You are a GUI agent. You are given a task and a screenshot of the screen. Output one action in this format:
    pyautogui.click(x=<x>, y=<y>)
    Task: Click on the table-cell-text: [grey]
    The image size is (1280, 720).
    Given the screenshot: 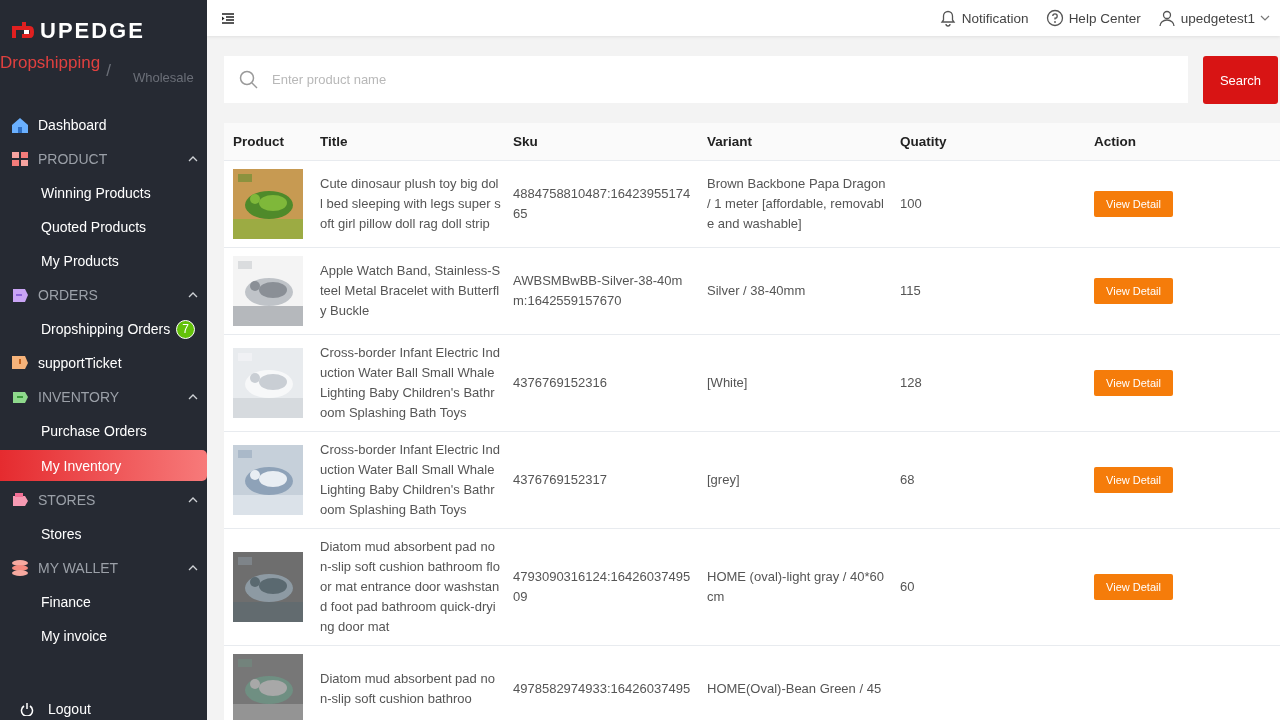 What is the action you would take?
    pyautogui.click(x=724, y=480)
    